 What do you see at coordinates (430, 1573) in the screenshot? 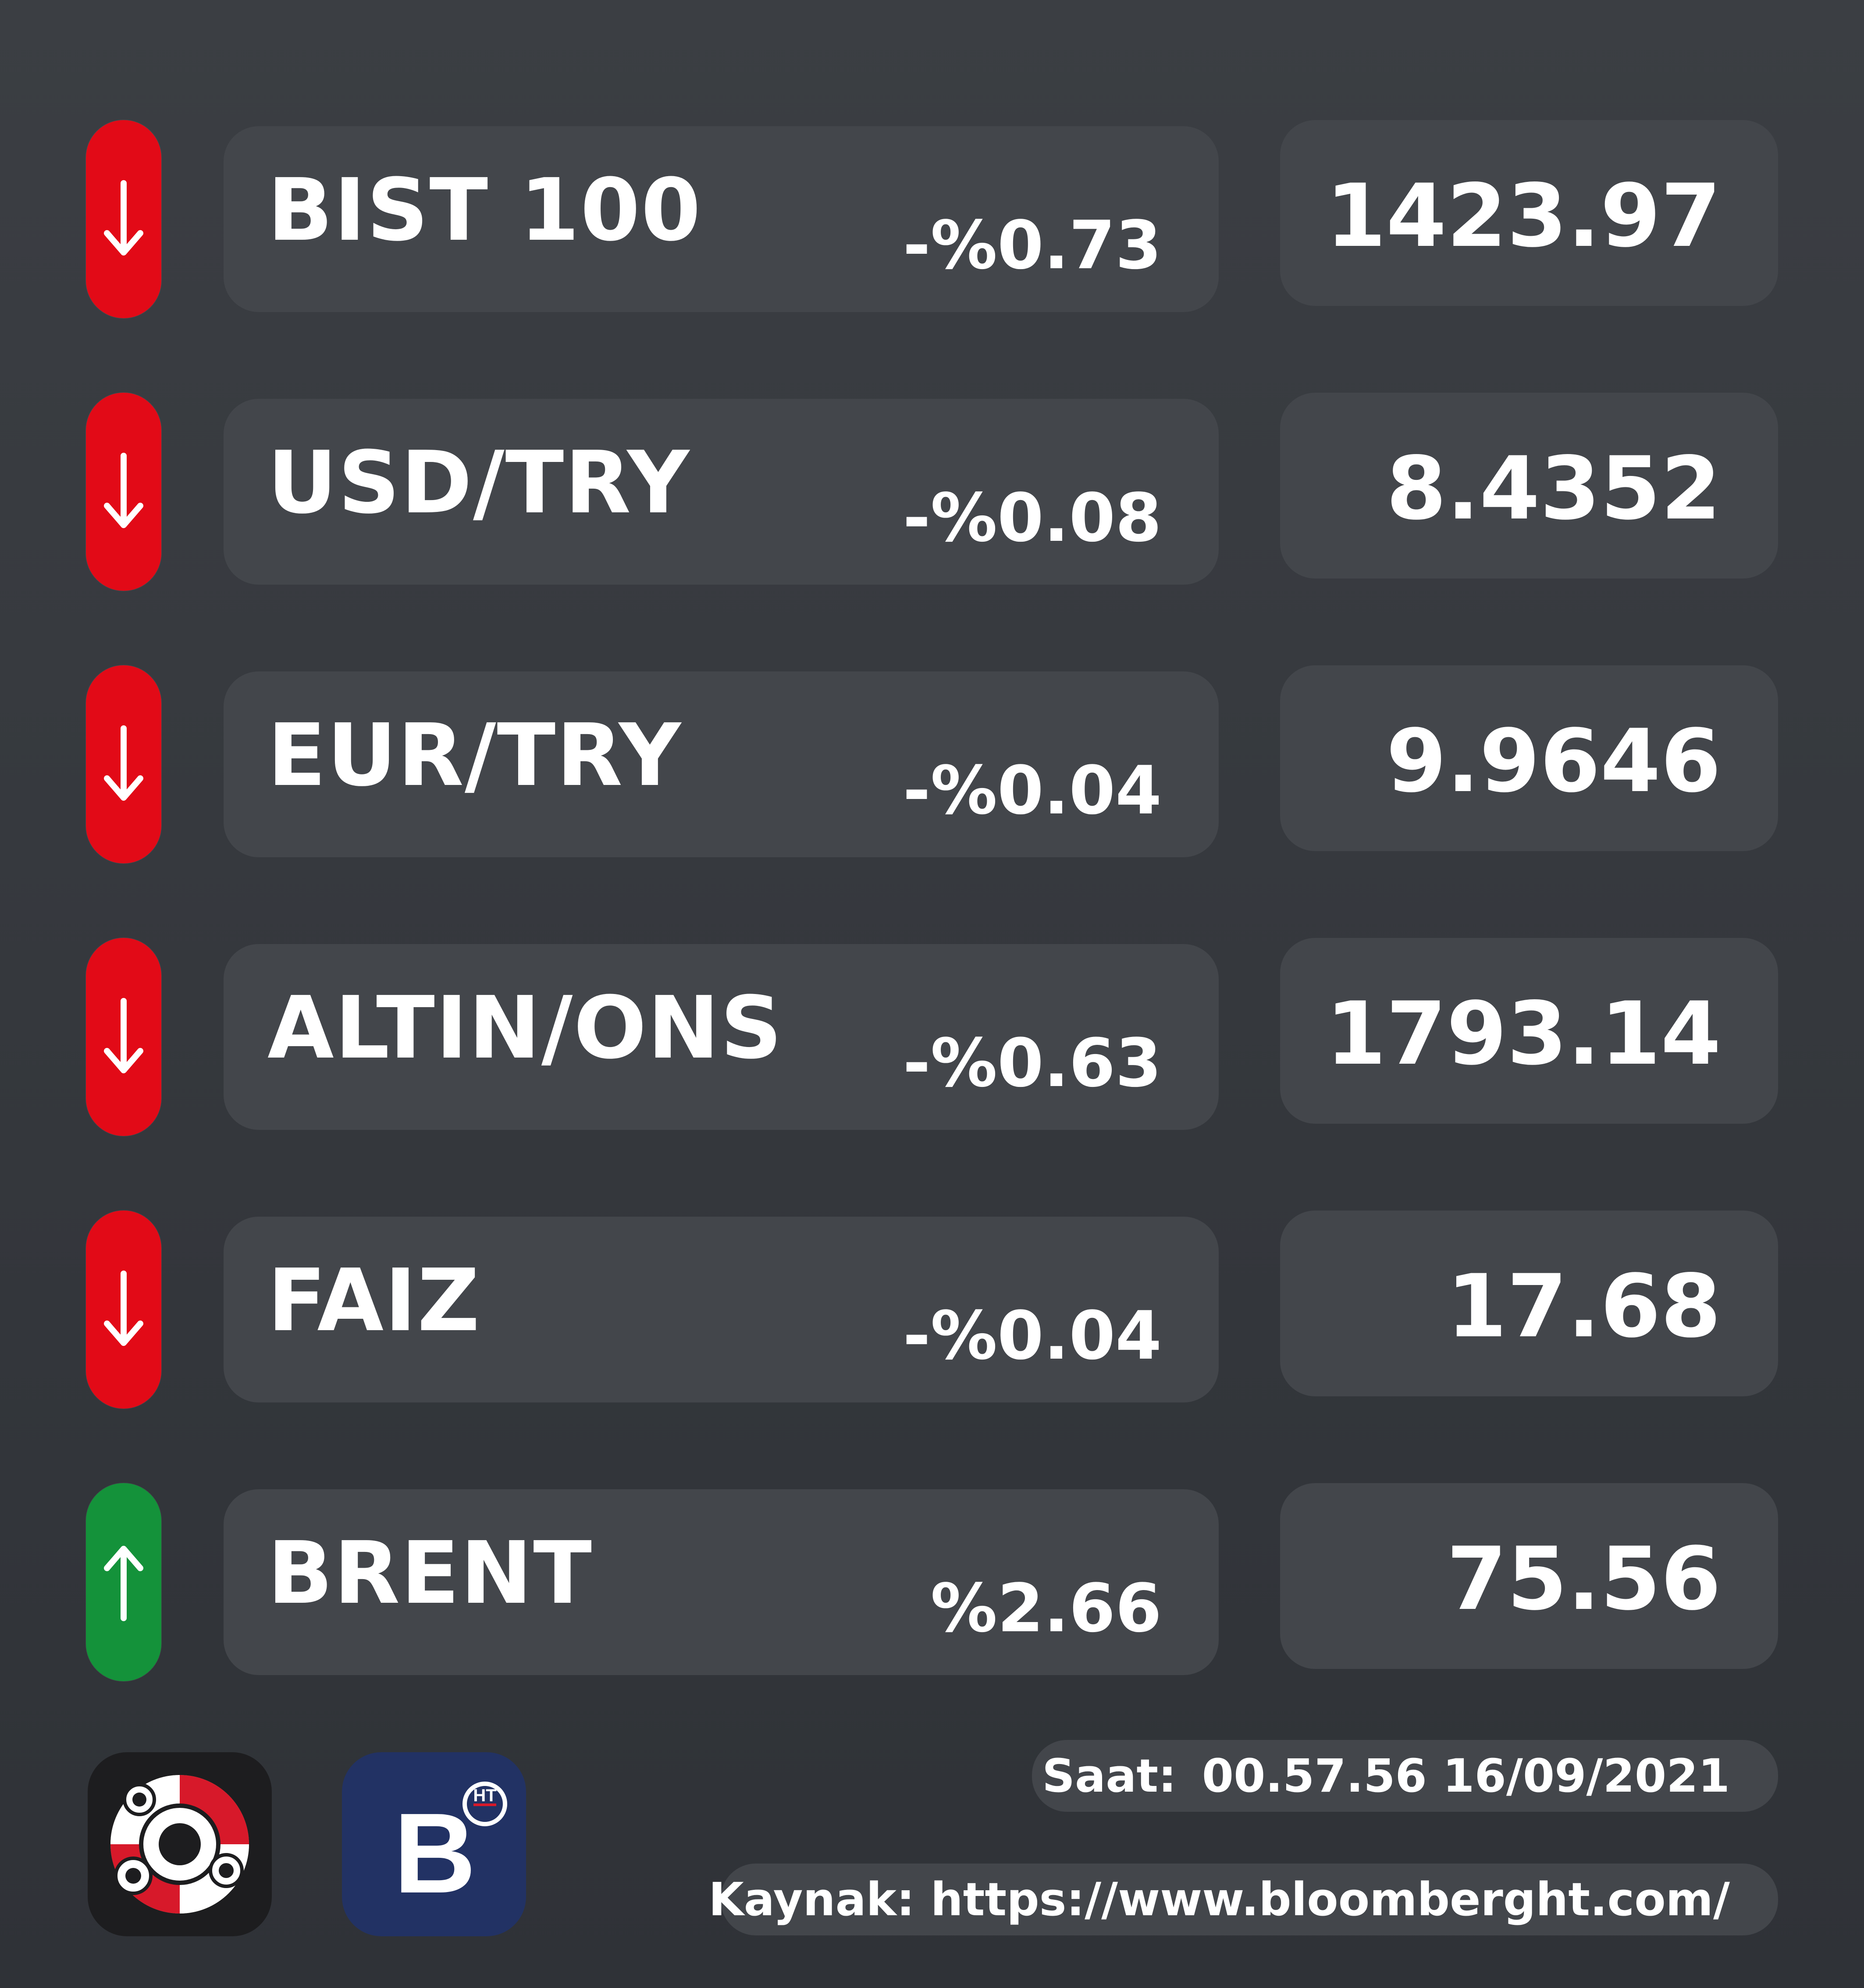
I see `instrument-name: BRENT` at bounding box center [430, 1573].